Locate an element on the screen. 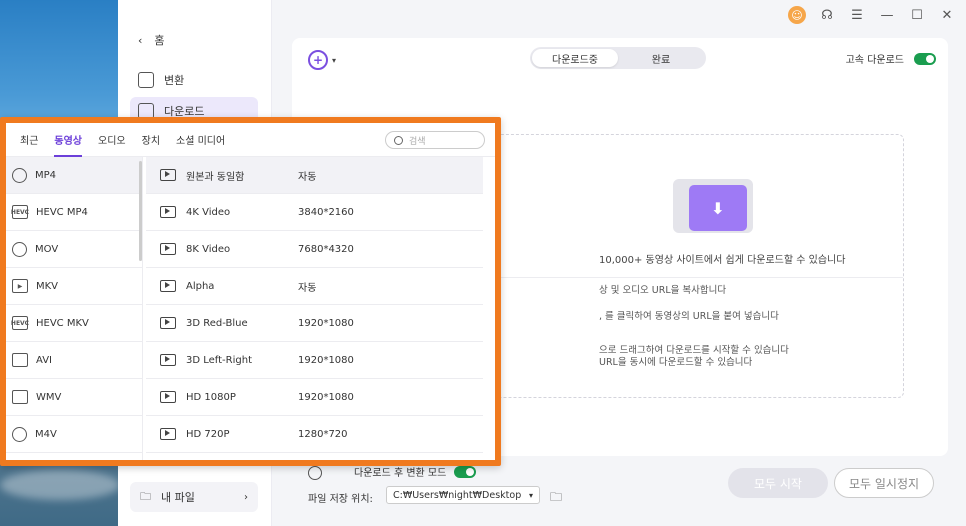  format-item: HEVC HEVC MKV is located at coordinates (74, 323).